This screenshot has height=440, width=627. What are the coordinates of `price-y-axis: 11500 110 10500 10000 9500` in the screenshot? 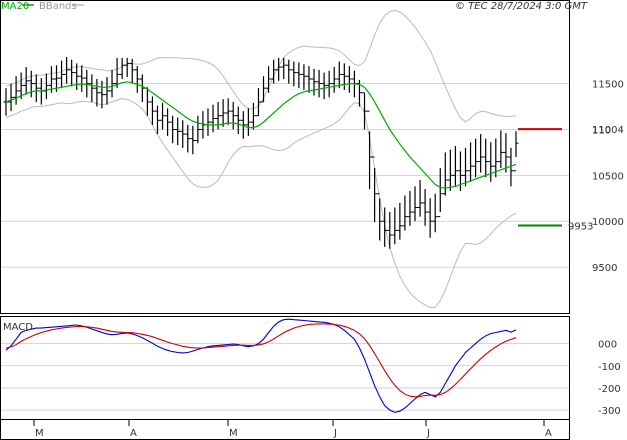 It's located at (608, 177).